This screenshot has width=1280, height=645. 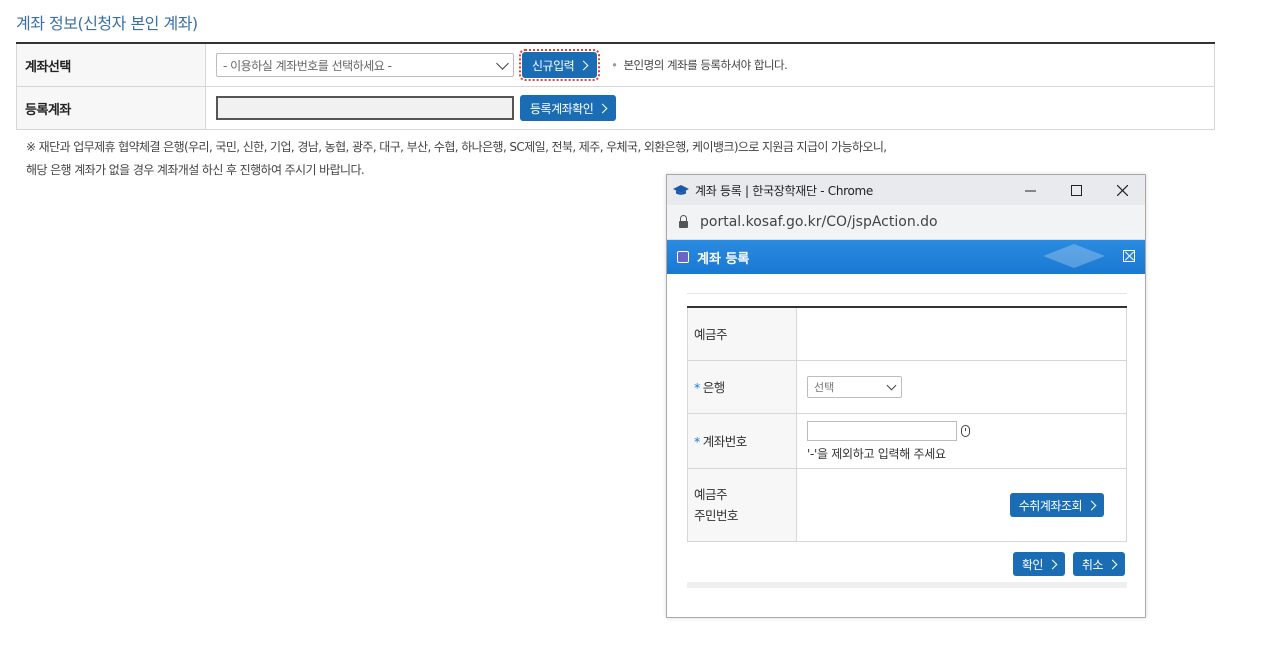 I want to click on close-window-button, so click(x=1122, y=190).